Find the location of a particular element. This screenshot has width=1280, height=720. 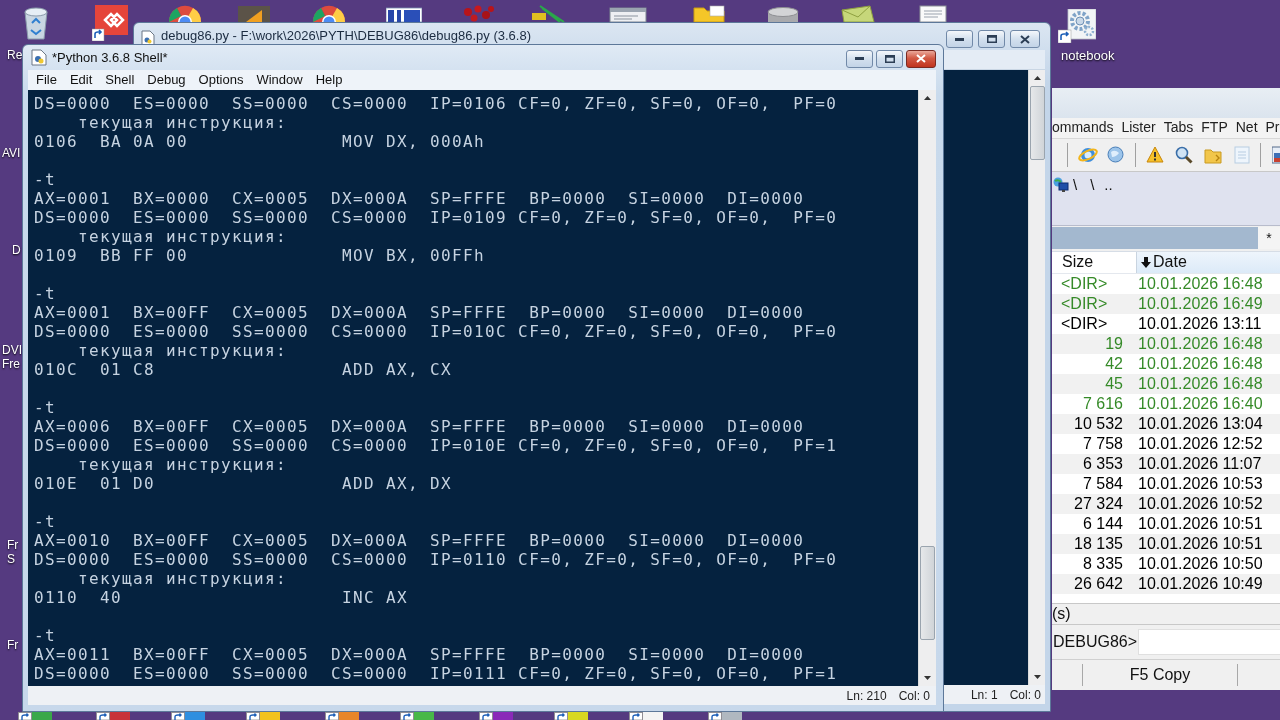

gear-icon is located at coordinates (1077, 26).